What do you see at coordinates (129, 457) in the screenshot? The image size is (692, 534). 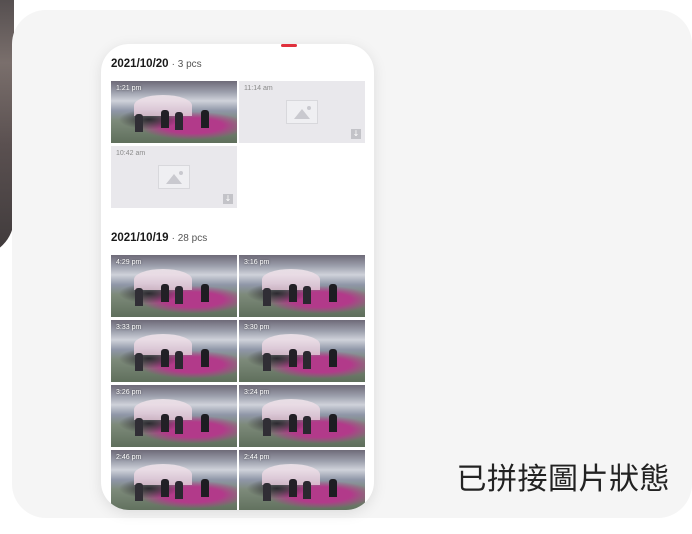 I see `photo-time: 2:46 pm` at bounding box center [129, 457].